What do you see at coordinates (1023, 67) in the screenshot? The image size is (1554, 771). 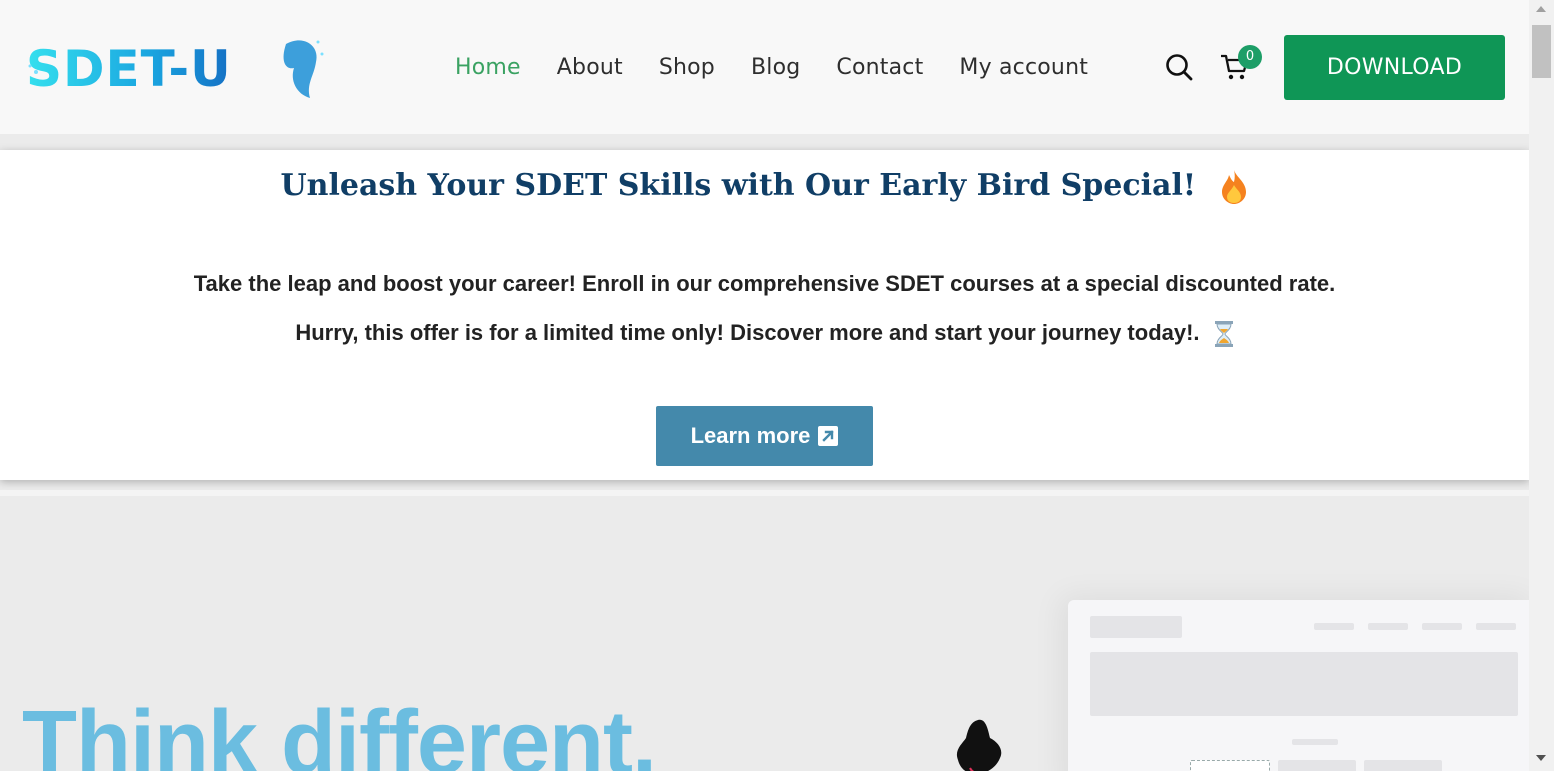 I see `nav-my-account: My account` at bounding box center [1023, 67].